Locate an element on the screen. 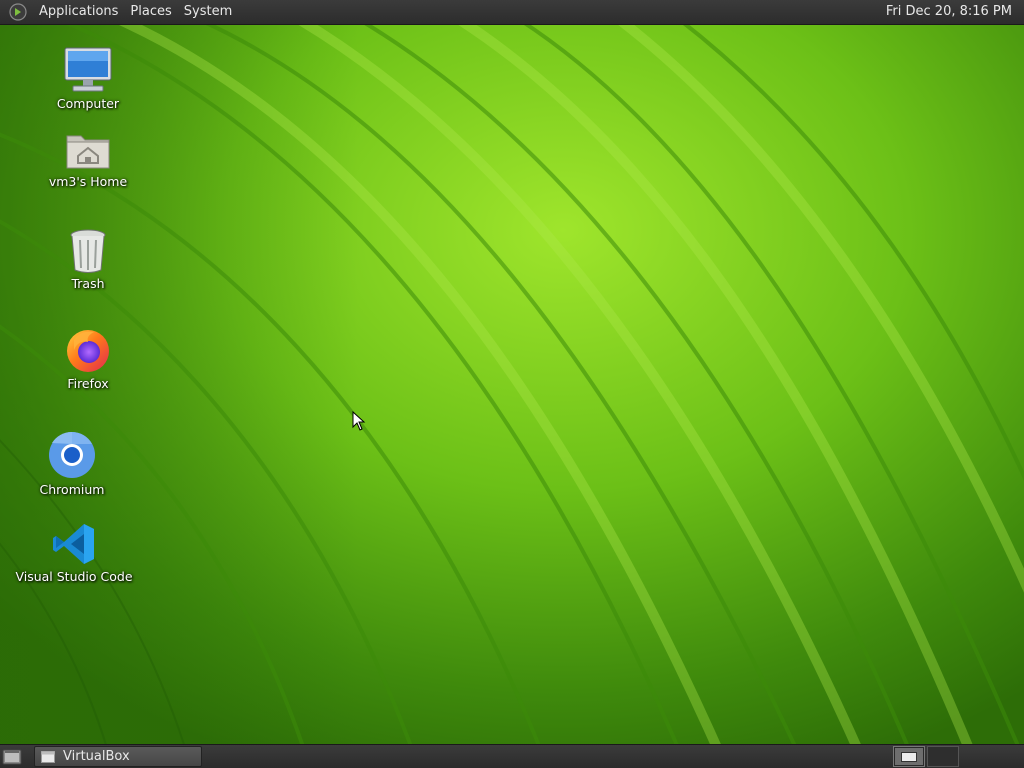  workspace-switcher is located at coordinates (909, 756).